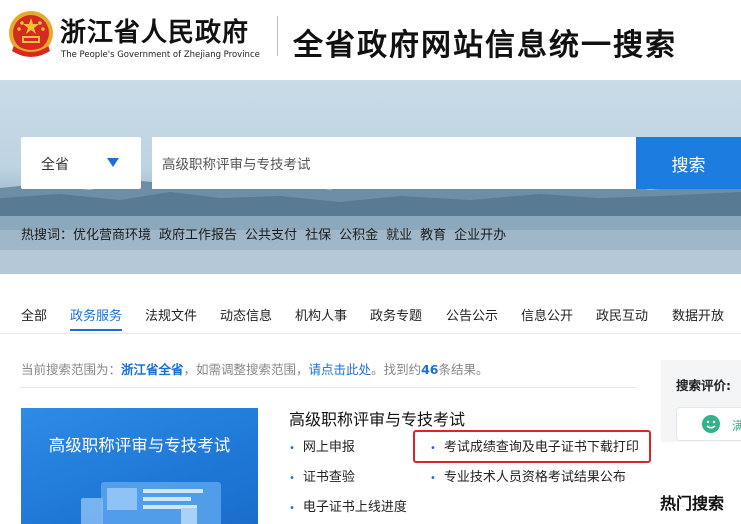  What do you see at coordinates (358, 235) in the screenshot?
I see `hot-word: 公积金` at bounding box center [358, 235].